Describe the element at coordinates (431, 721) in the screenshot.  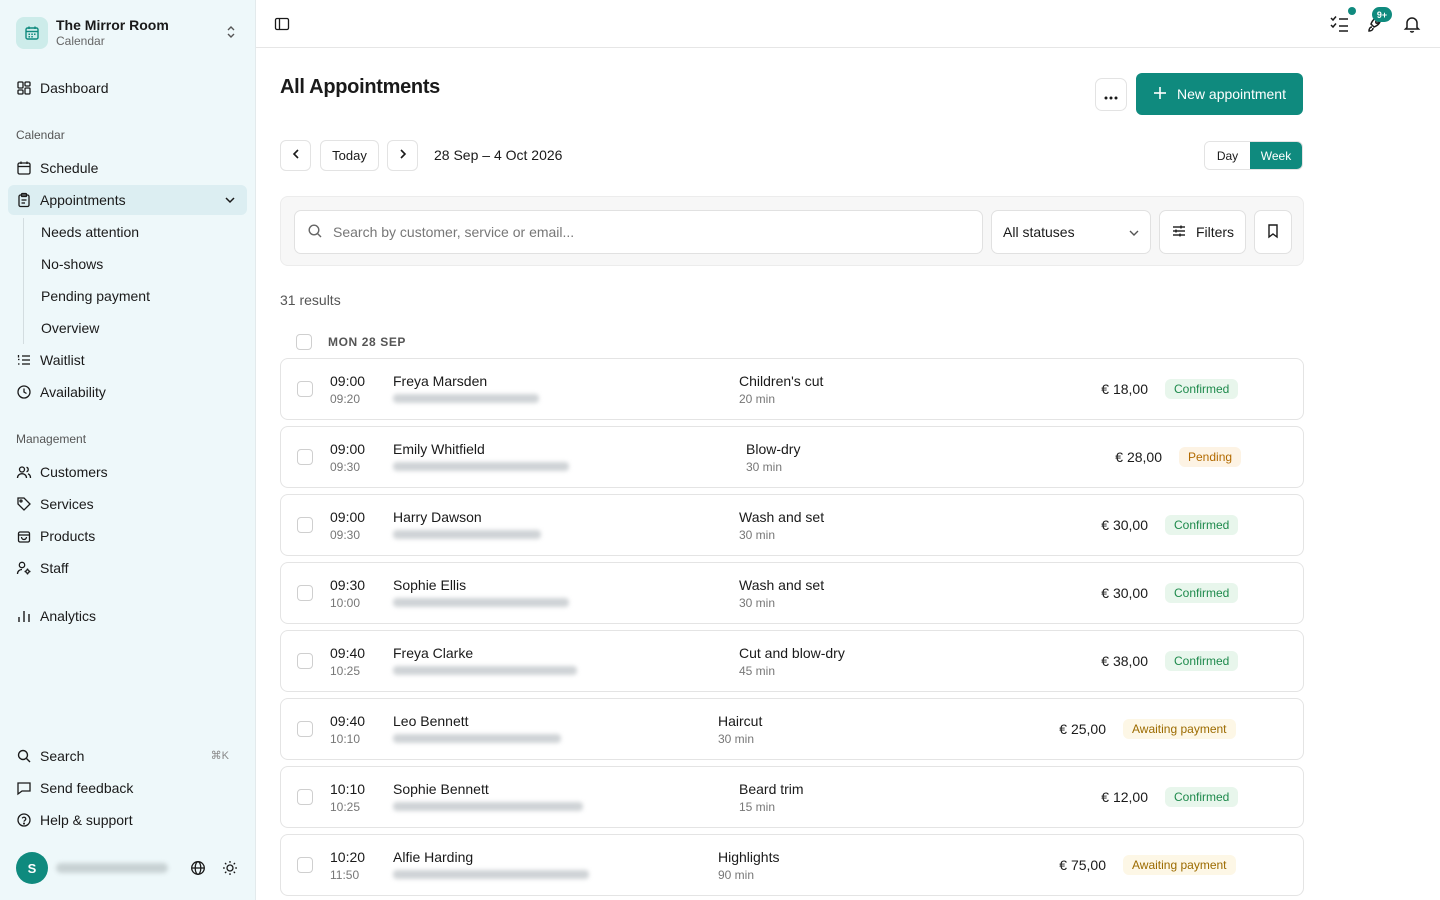
I see `customer-name: Leo Bennett` at that location.